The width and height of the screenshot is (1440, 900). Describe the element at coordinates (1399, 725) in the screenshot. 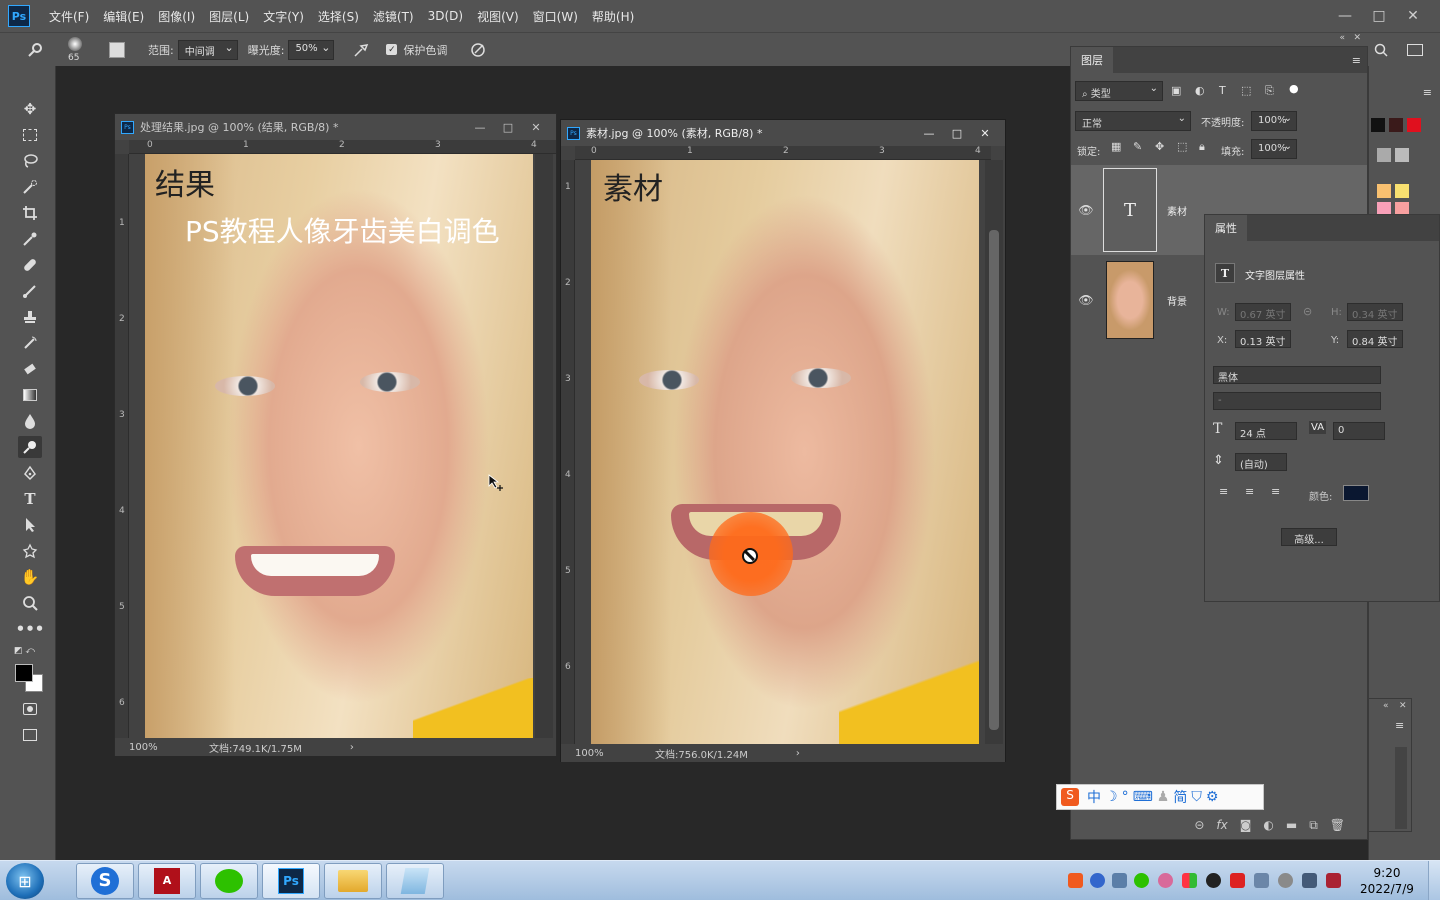

I see `panel-menu-icon: ≡` at that location.